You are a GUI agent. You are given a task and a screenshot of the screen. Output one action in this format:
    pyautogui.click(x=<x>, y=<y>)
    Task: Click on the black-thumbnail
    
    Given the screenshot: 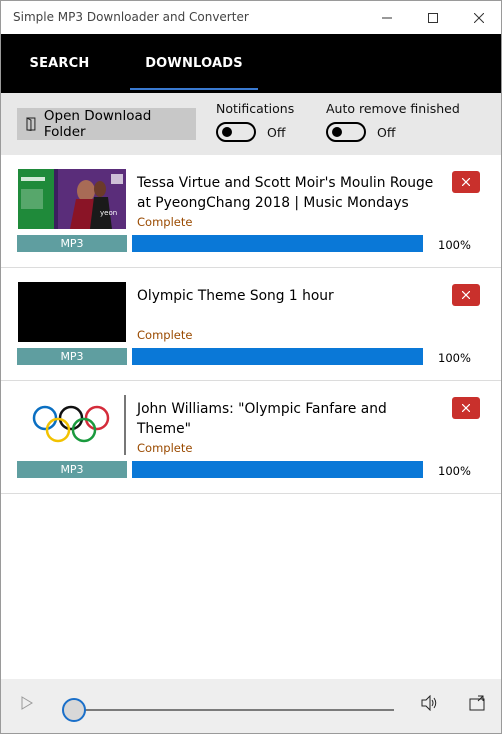 What is the action you would take?
    pyautogui.click(x=72, y=312)
    